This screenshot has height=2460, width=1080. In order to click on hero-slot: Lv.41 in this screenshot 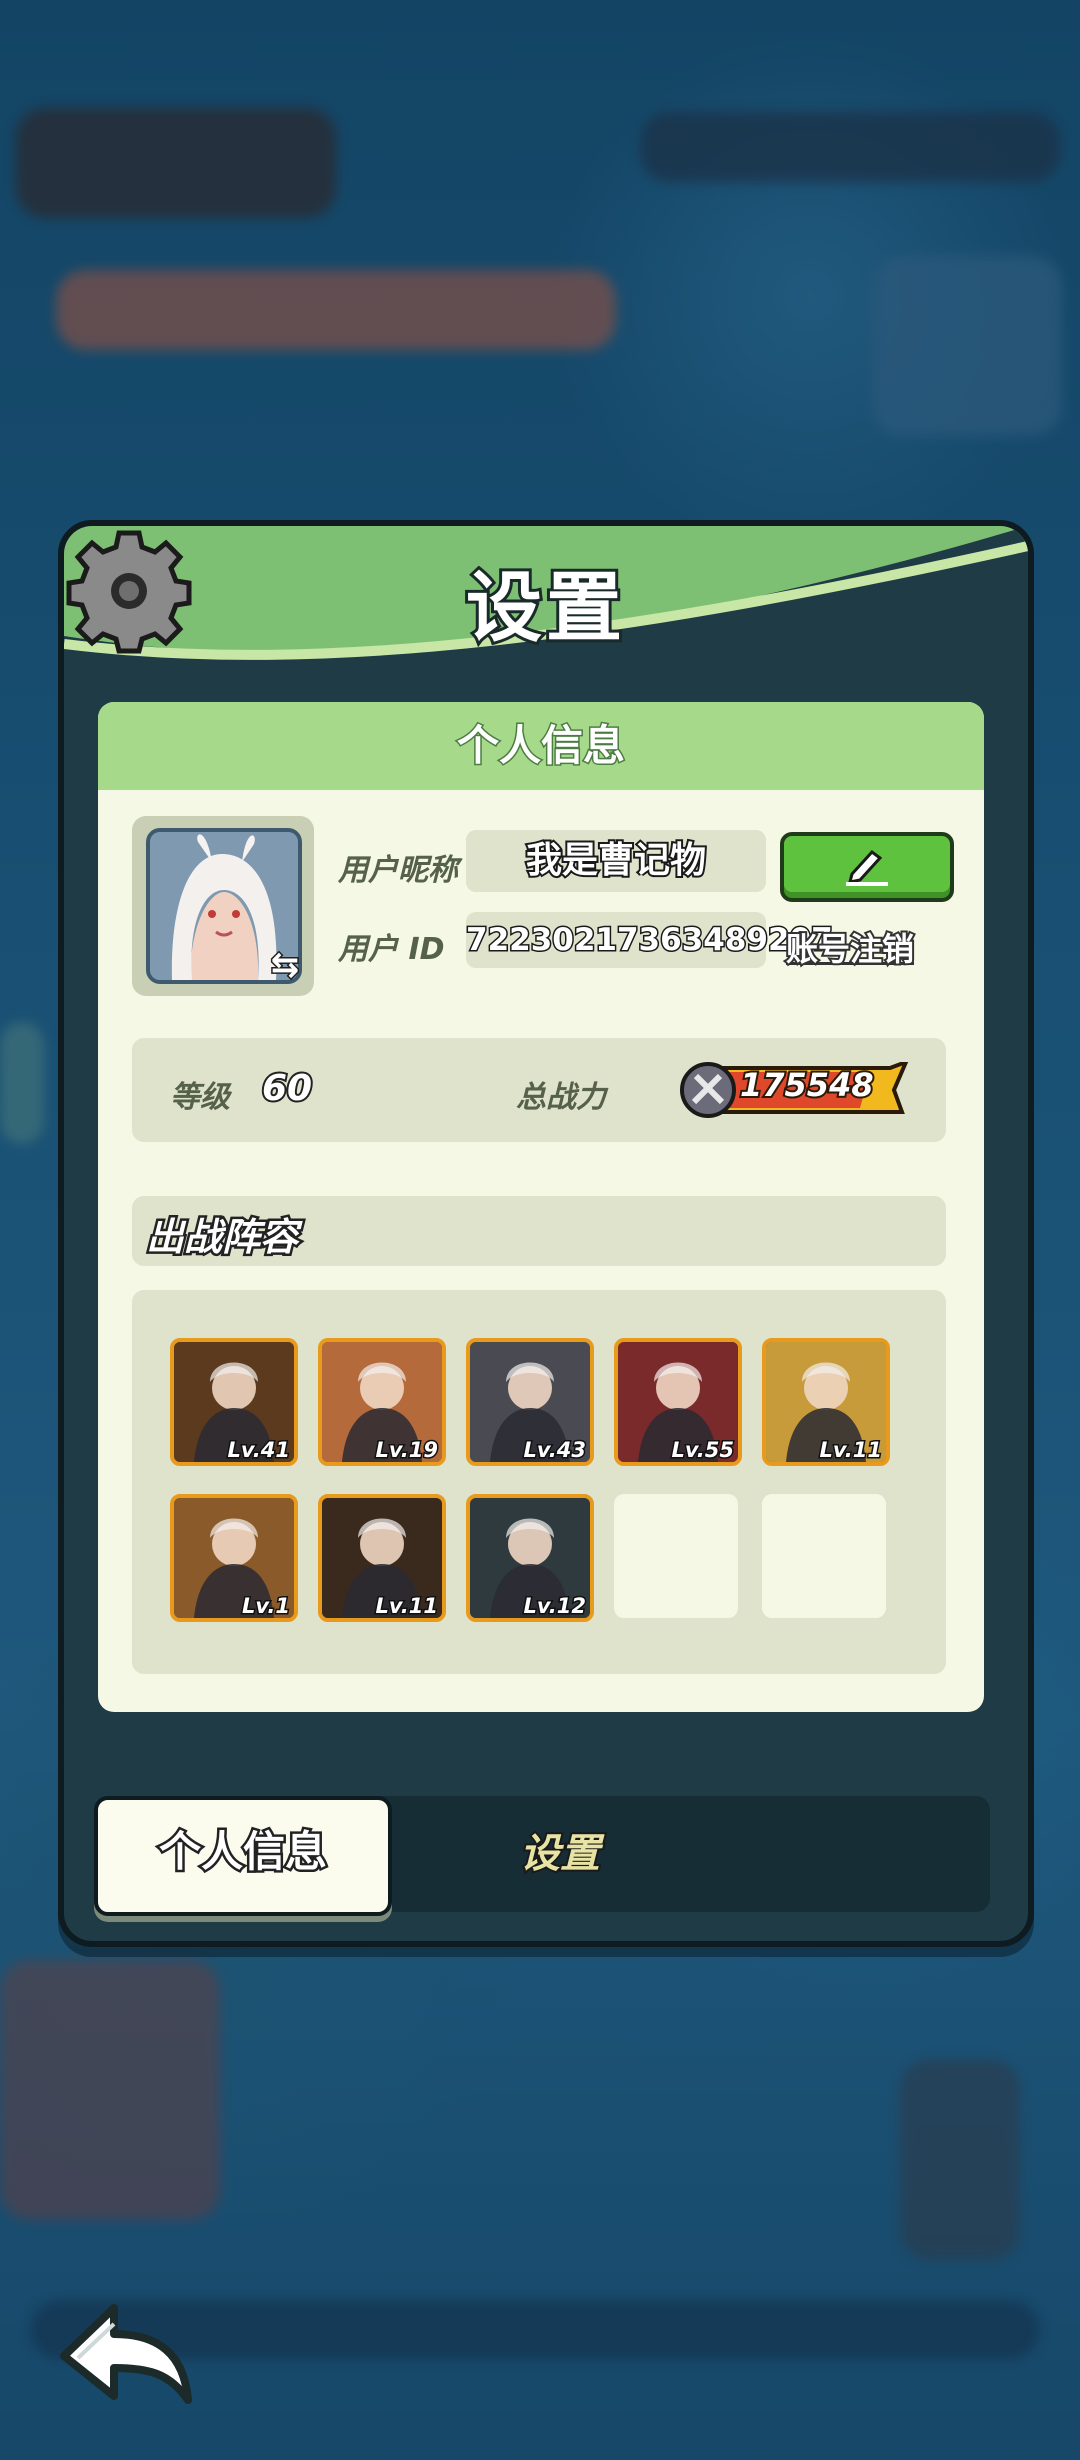, I will do `click(234, 1402)`.